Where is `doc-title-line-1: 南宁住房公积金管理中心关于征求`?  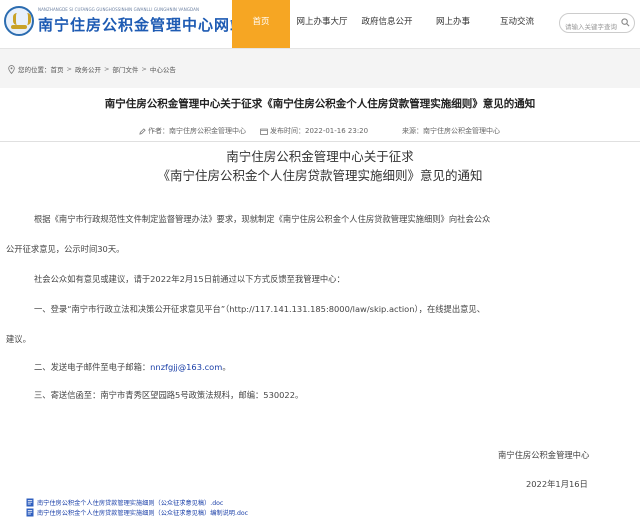
doc-title-line-1: 南宁住房公积金管理中心关于征求 is located at coordinates (320, 156).